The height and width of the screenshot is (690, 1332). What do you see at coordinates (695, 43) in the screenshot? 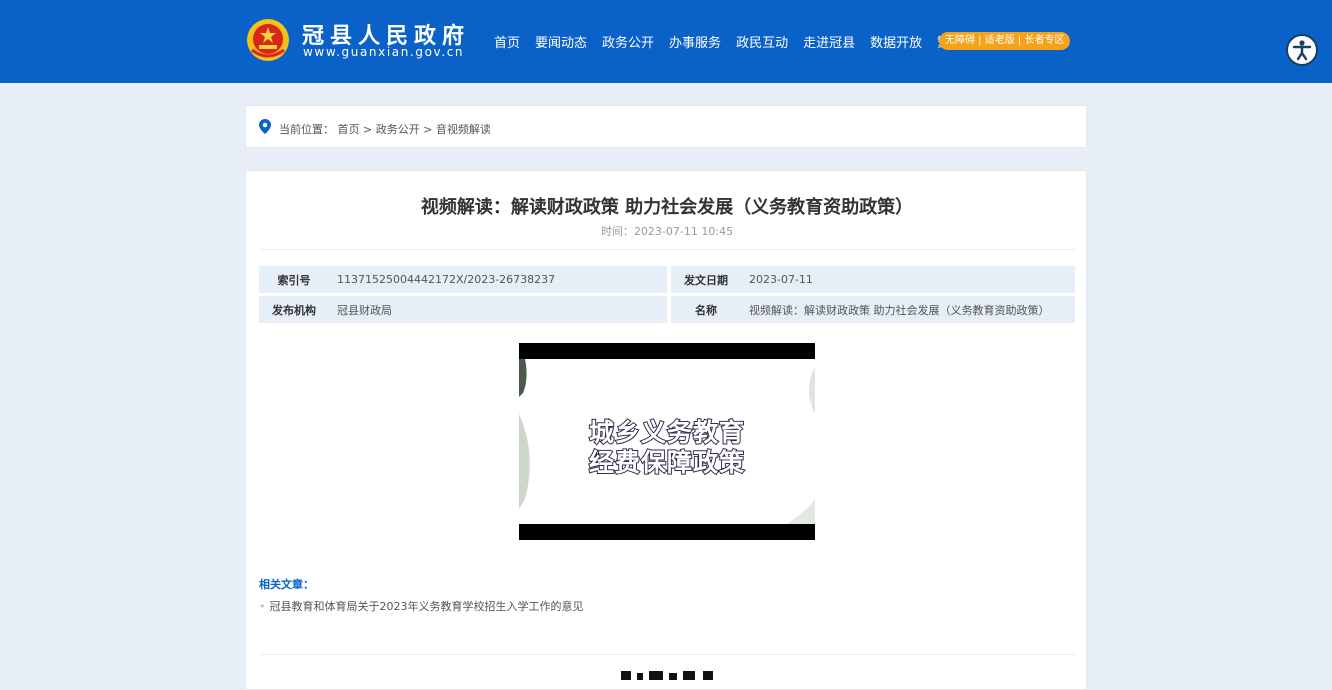
I see `nav-item-services: 办事服务` at bounding box center [695, 43].